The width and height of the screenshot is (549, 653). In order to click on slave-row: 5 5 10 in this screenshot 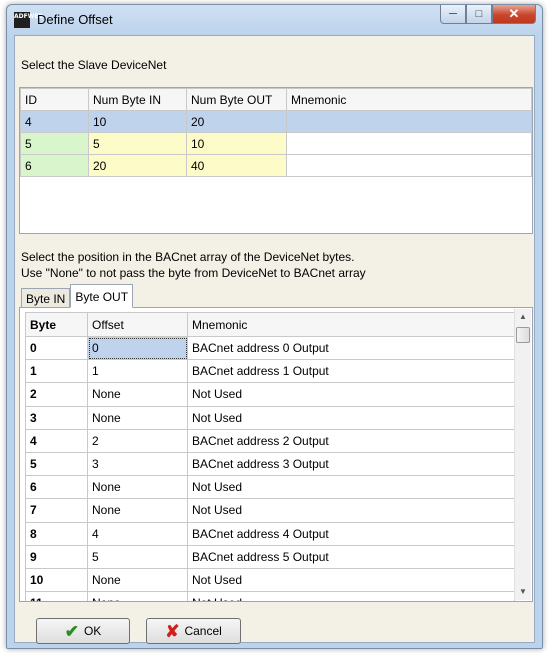, I will do `click(276, 143)`.